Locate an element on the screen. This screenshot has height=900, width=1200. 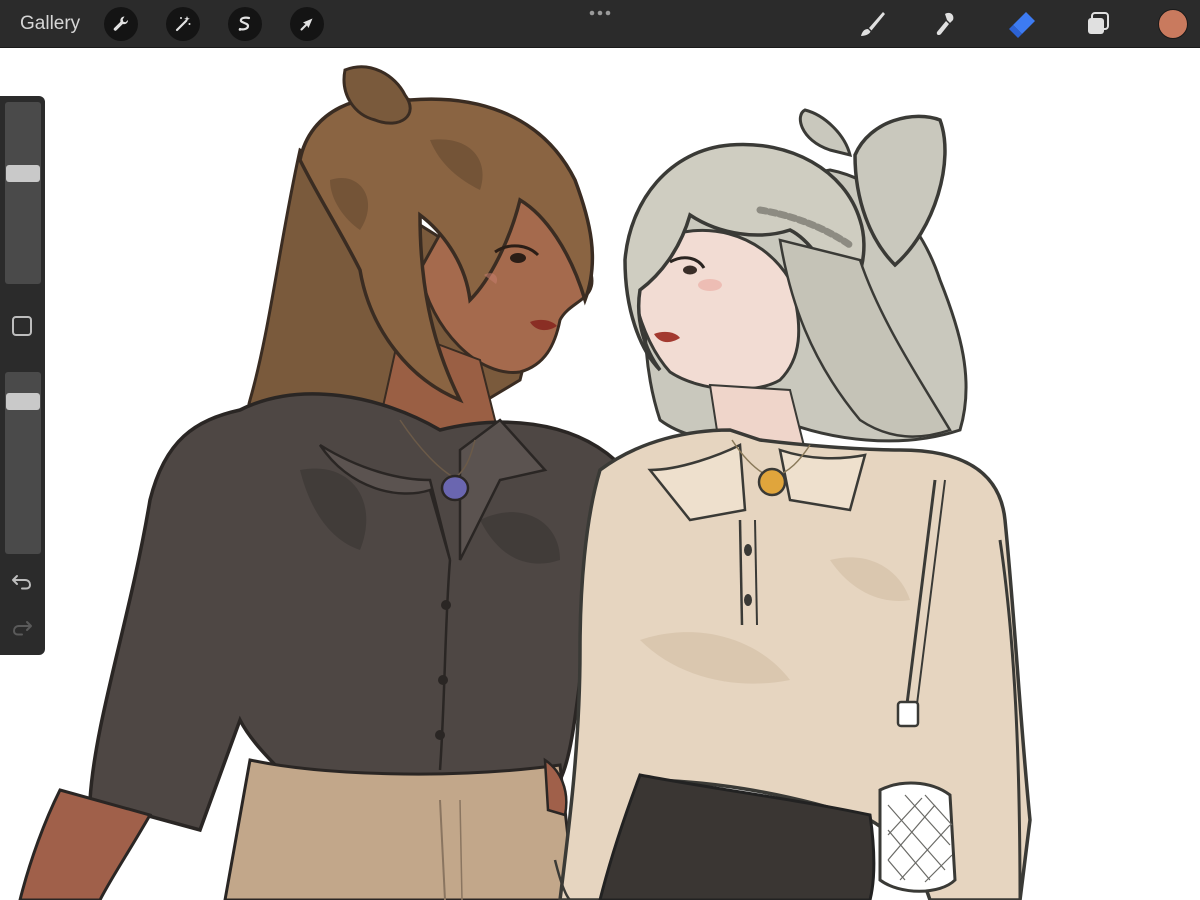
adjustments-button is located at coordinates (183, 24).